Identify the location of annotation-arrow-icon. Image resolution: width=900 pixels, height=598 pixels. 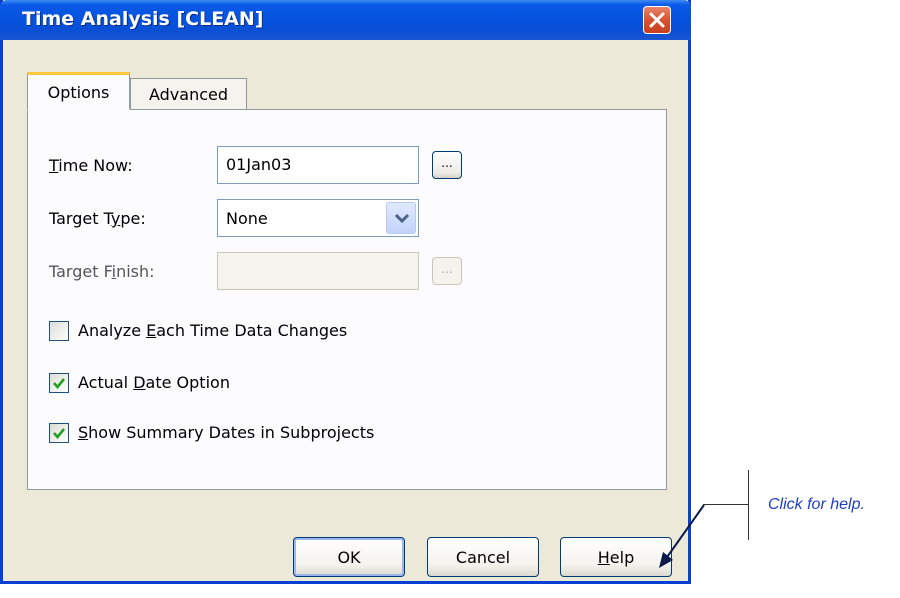
(682, 536).